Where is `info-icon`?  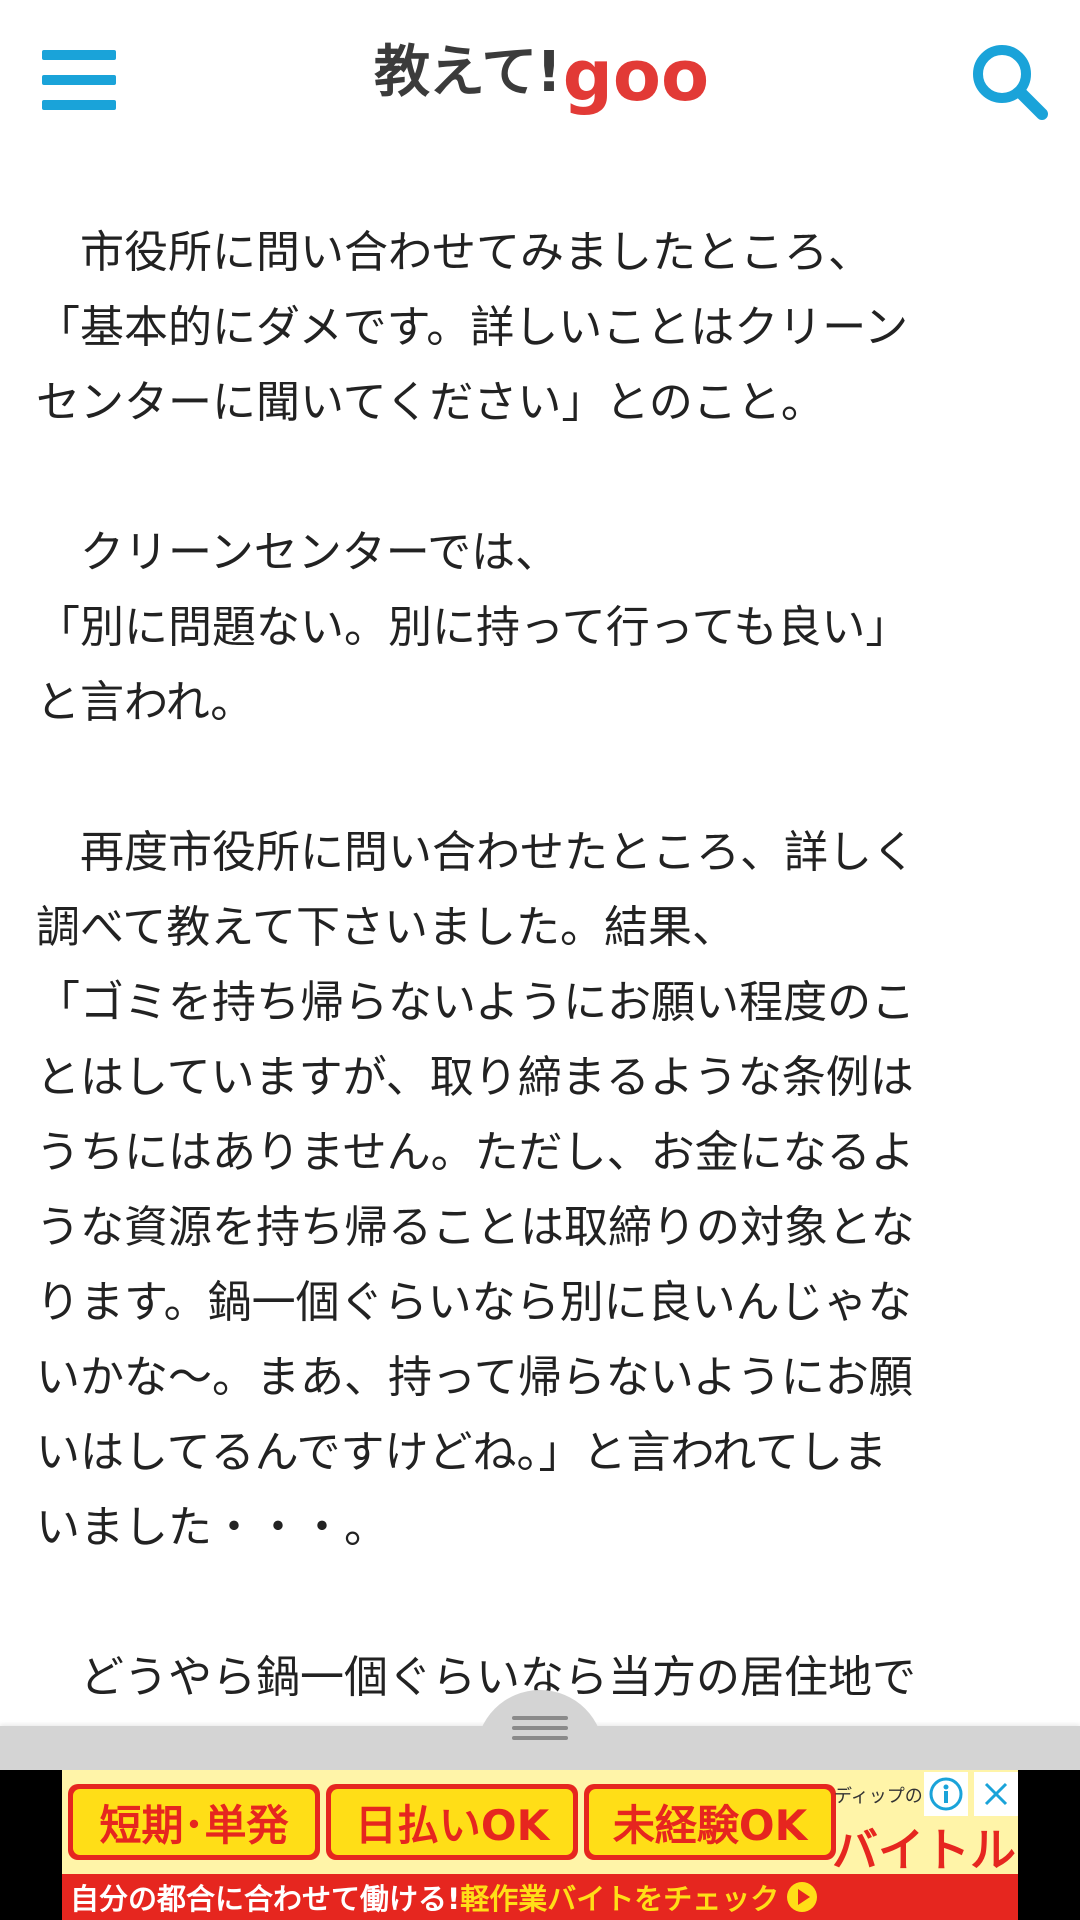 info-icon is located at coordinates (946, 1794).